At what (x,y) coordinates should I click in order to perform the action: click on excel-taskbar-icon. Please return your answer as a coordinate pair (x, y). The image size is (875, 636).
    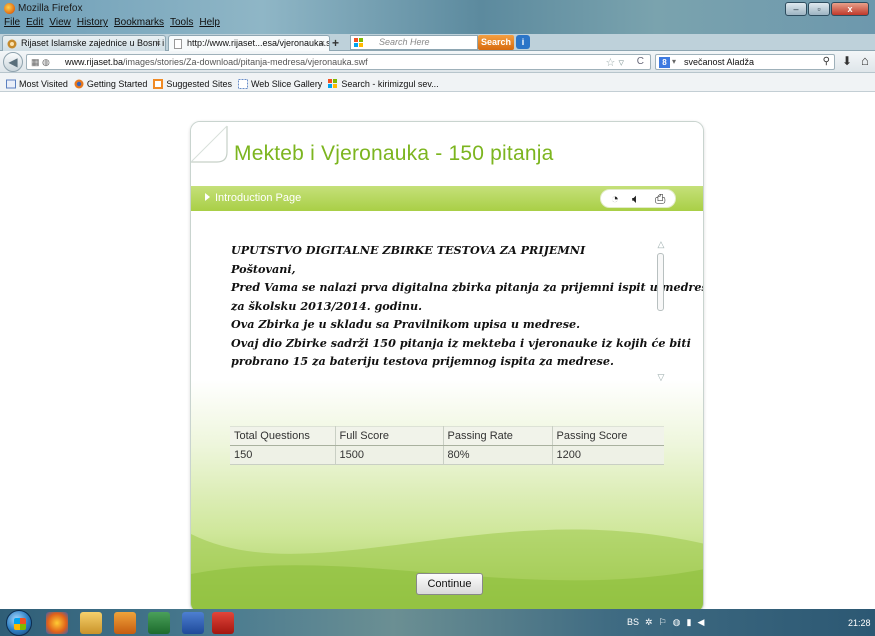
    Looking at the image, I should click on (159, 623).